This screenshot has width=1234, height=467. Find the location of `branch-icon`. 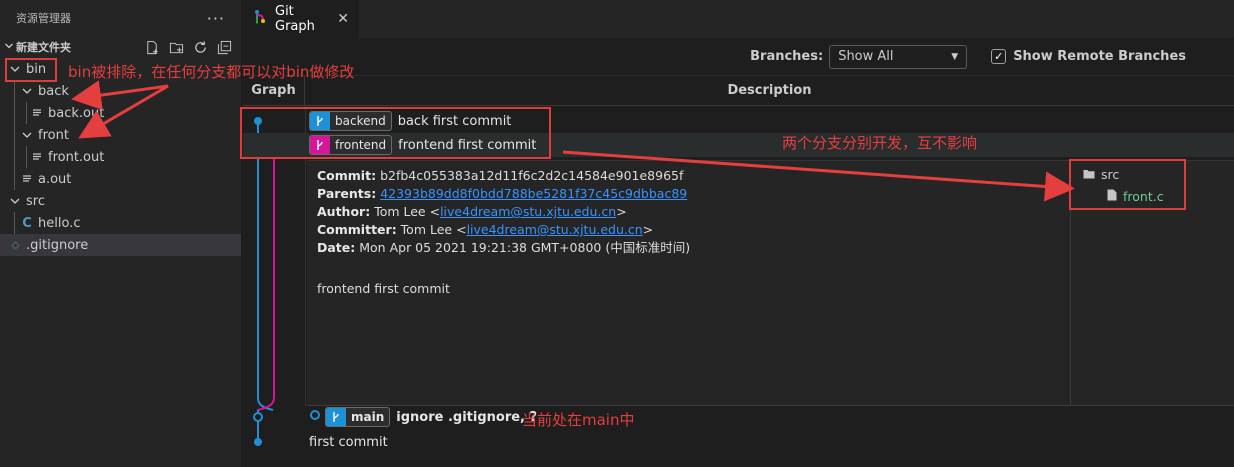

branch-icon is located at coordinates (336, 417).